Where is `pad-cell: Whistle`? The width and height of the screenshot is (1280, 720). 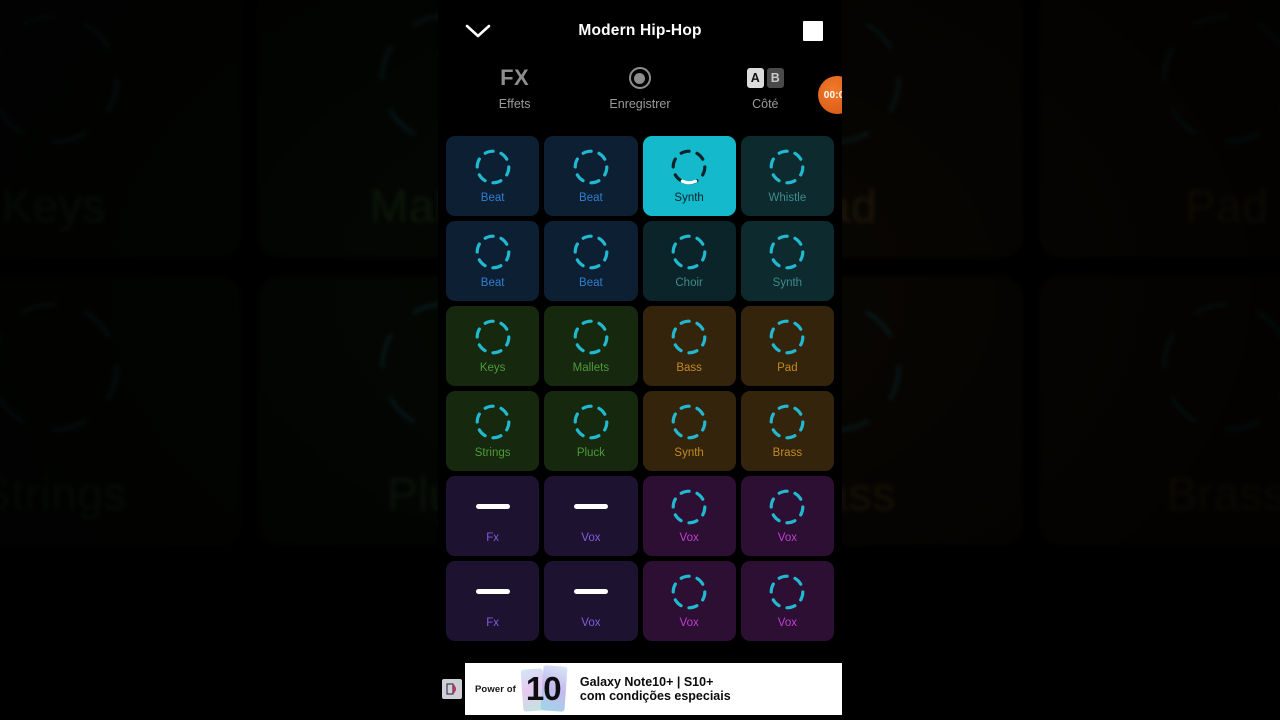 pad-cell: Whistle is located at coordinates (787, 176).